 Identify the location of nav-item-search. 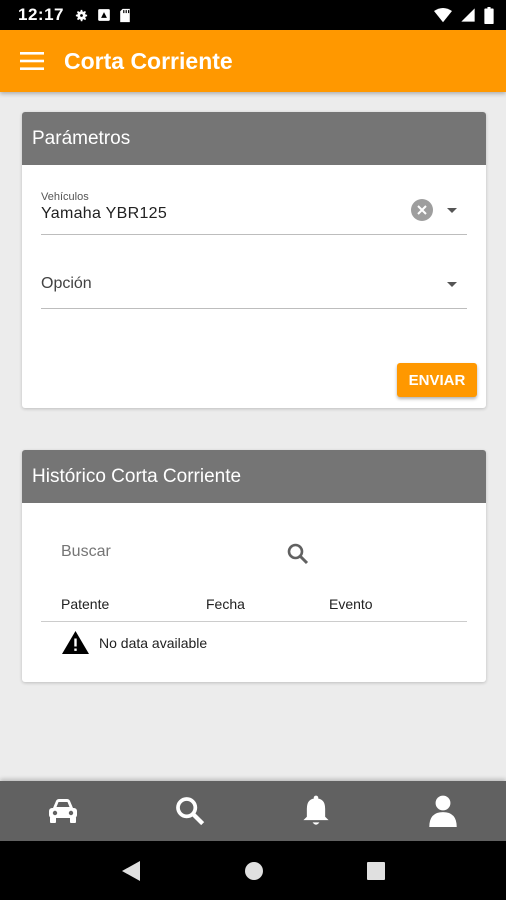
(190, 811).